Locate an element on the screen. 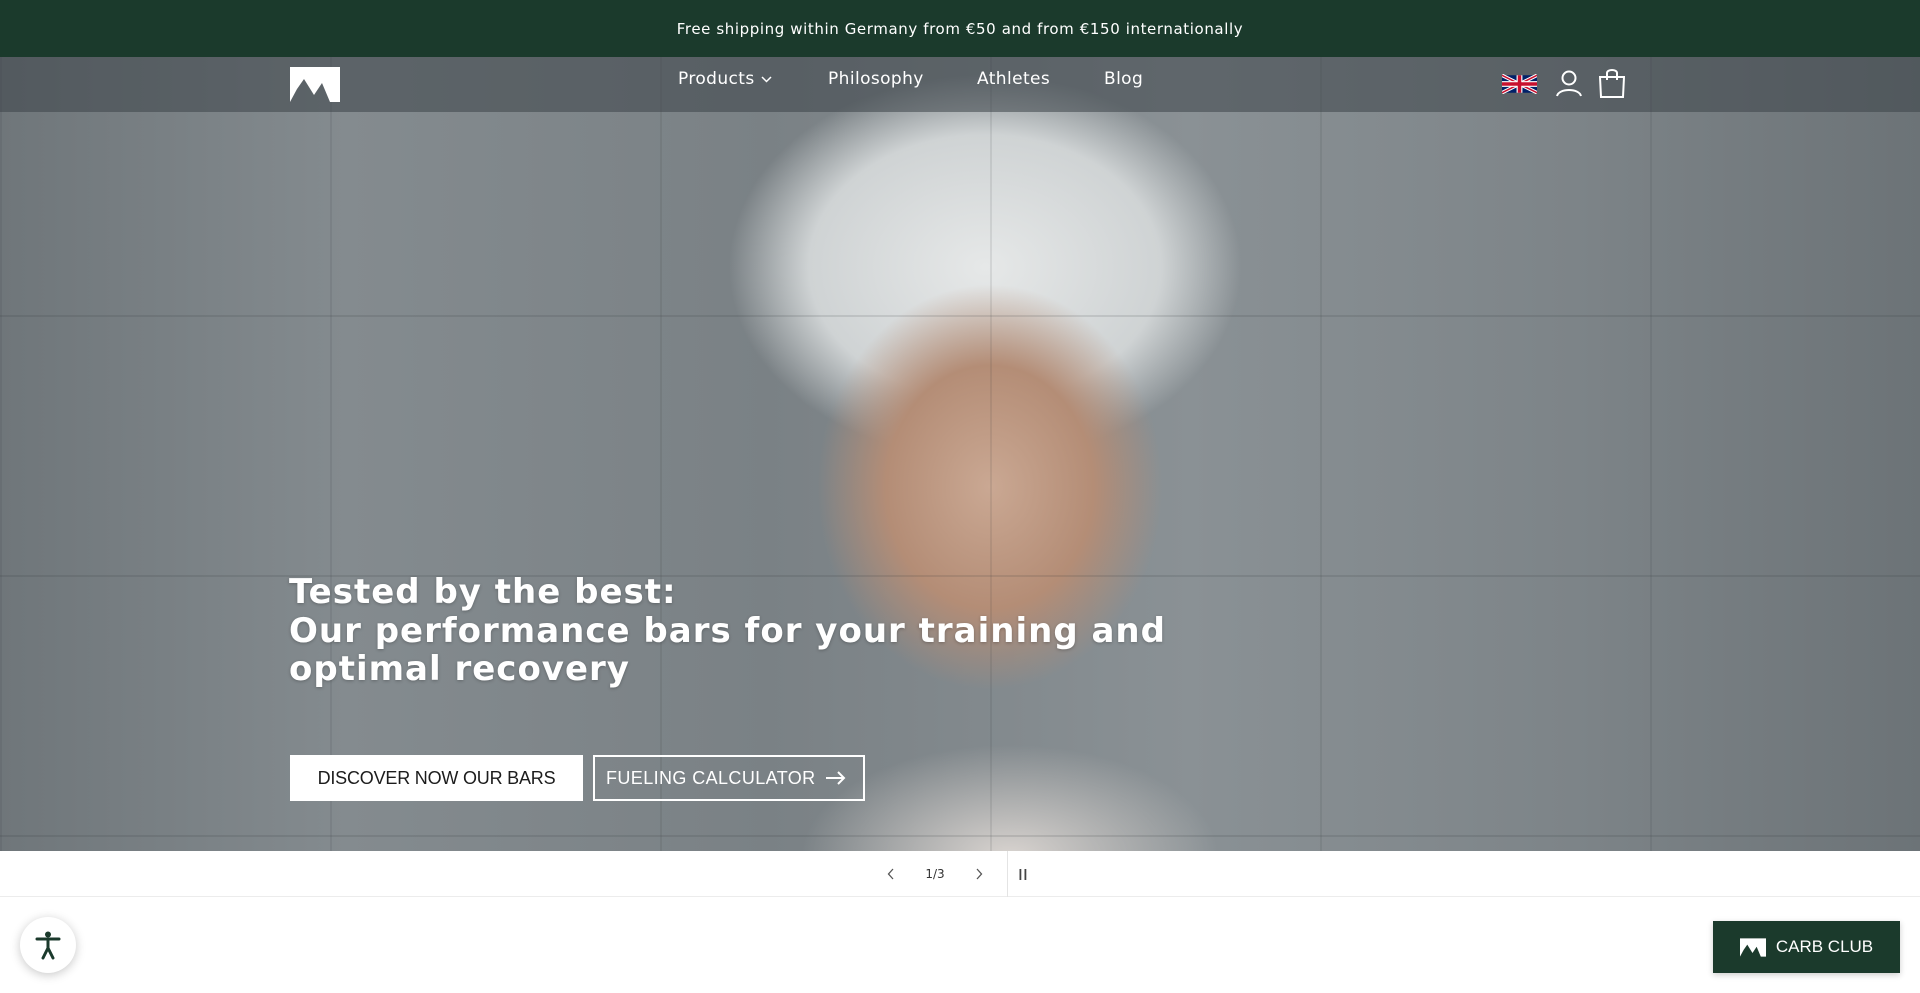  nav-blog-label: Blog is located at coordinates (1124, 79).